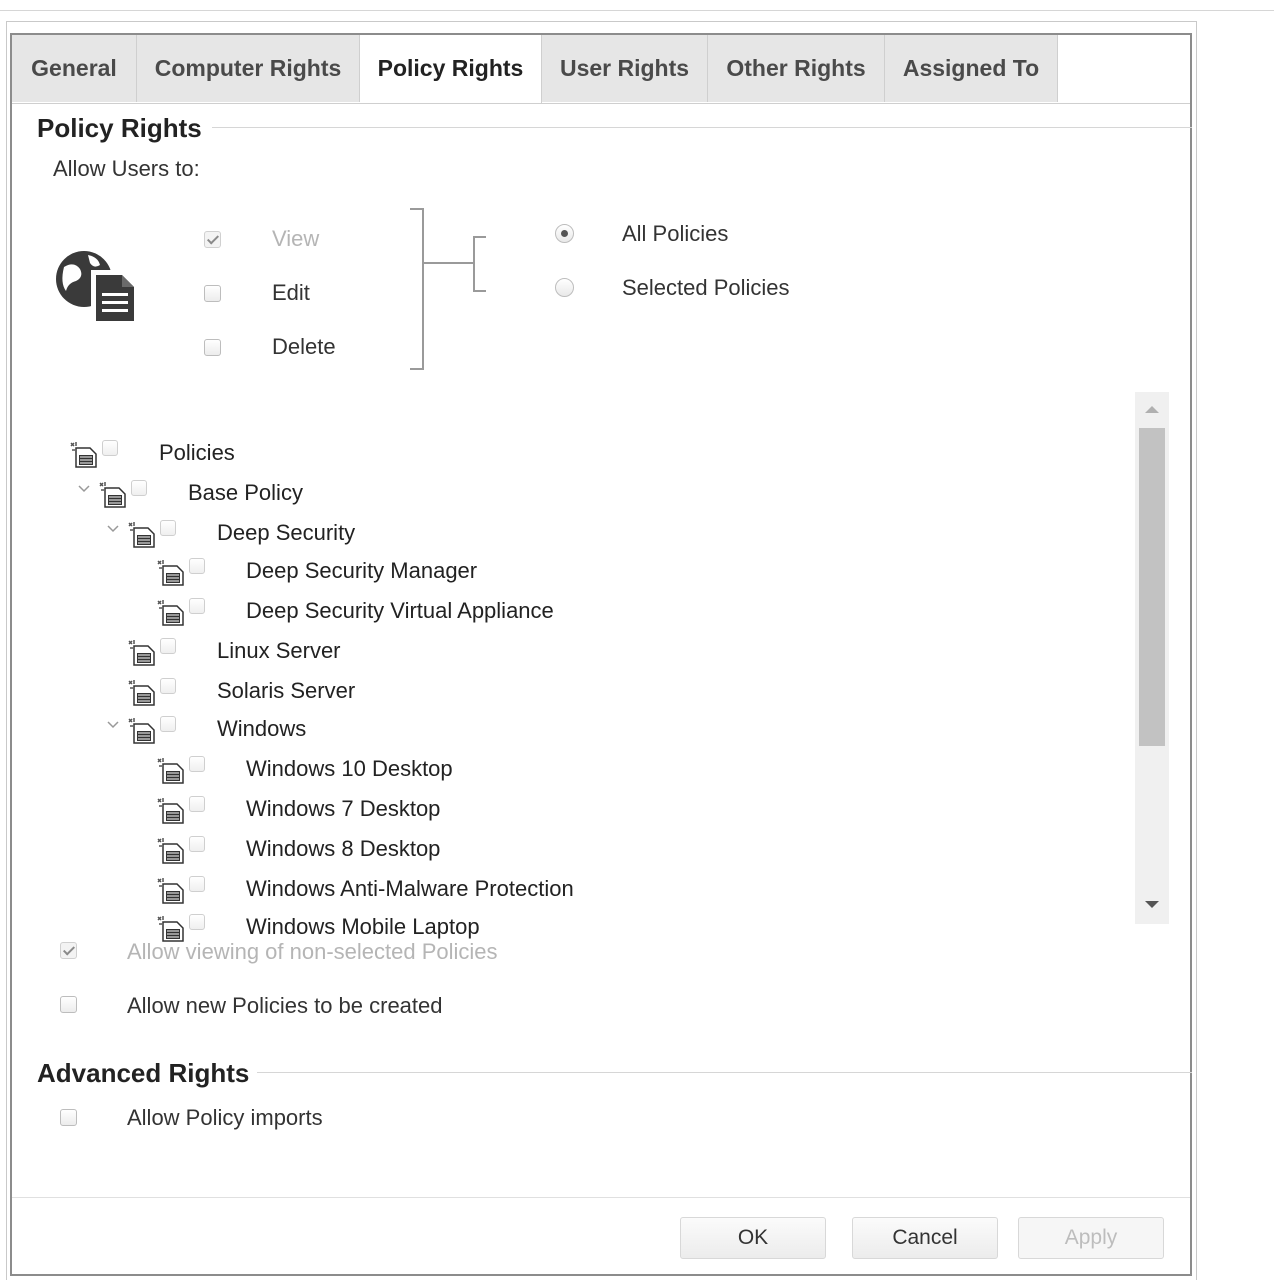 The height and width of the screenshot is (1281, 1274). I want to click on scroll-up-arrow-icon, so click(1152, 409).